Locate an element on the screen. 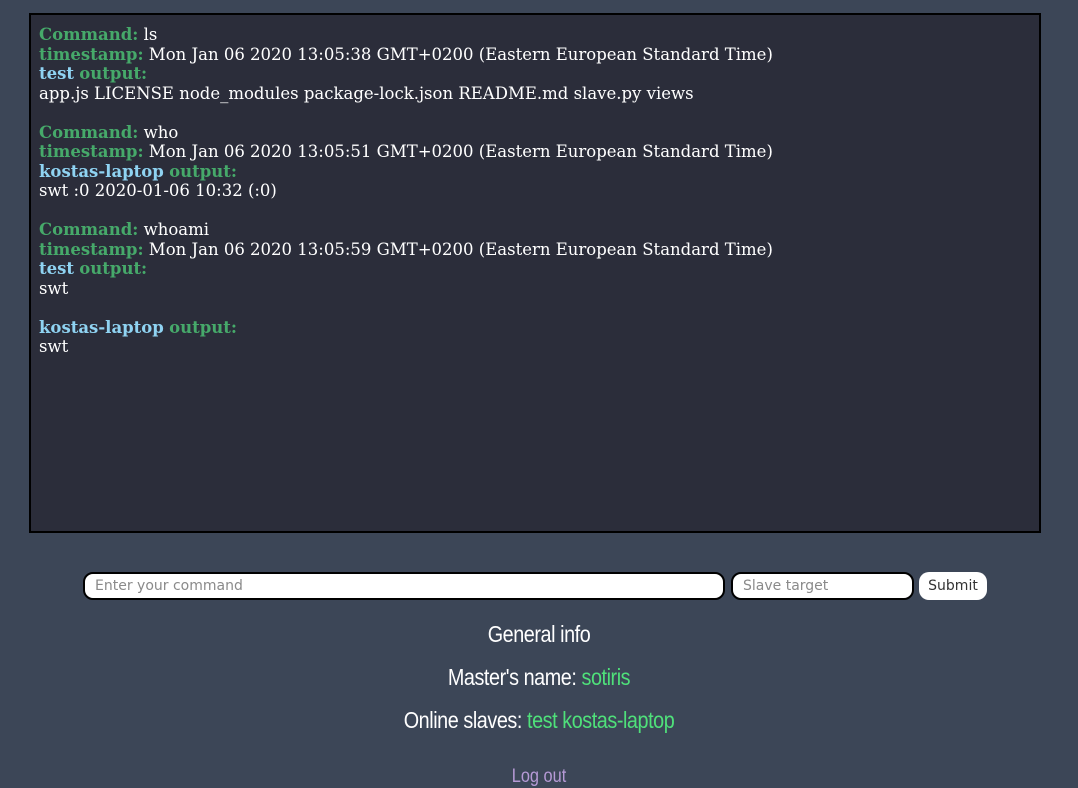  master-name-row: Master's name: sotiris is located at coordinates (538, 677).